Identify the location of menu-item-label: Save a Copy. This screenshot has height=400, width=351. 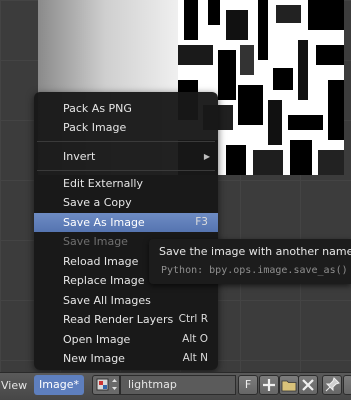
(97, 202).